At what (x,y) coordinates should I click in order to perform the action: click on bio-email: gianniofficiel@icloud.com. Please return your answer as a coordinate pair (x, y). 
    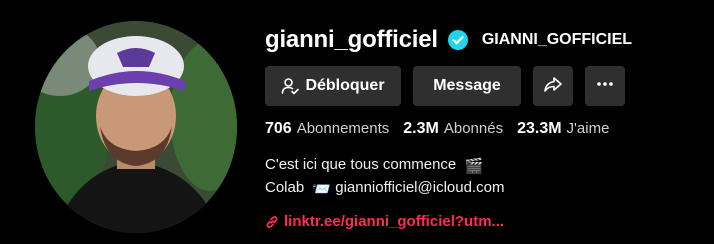
    Looking at the image, I should click on (420, 187).